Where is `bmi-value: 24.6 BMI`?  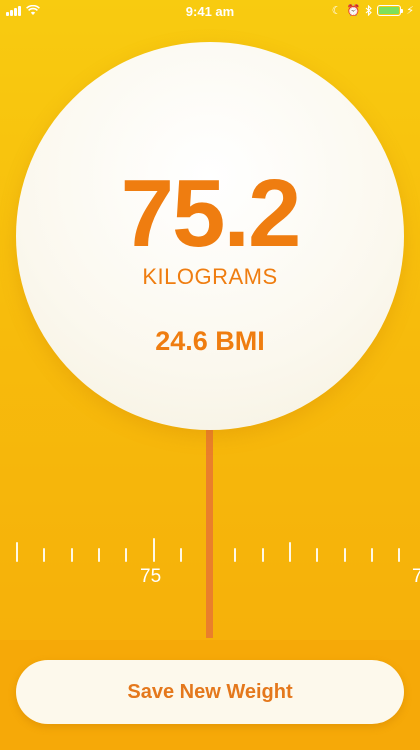 bmi-value: 24.6 BMI is located at coordinates (210, 341).